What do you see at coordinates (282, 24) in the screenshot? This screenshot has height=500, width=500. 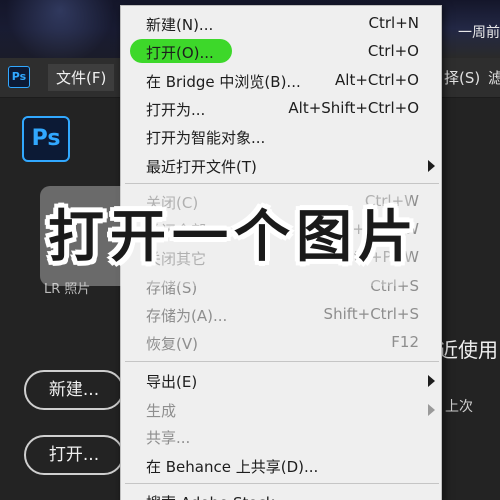 I see `menu-item-new: 新建(N)... Ctrl+N` at bounding box center [282, 24].